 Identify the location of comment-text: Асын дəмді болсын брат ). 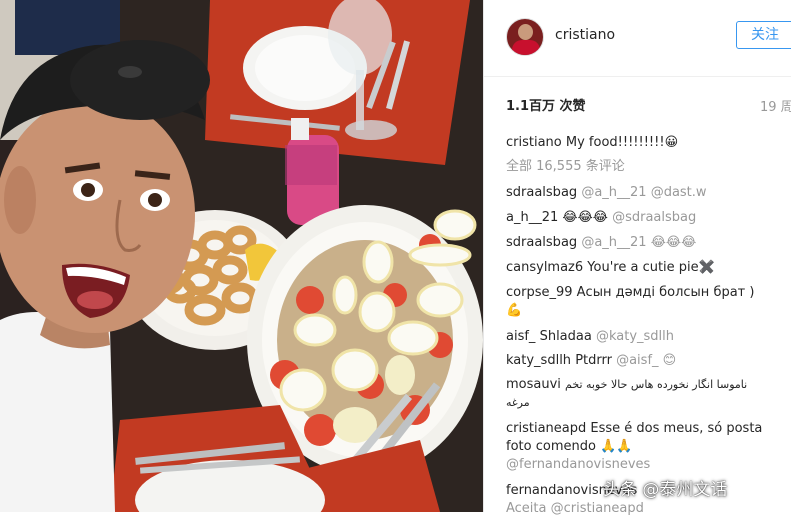
(665, 292).